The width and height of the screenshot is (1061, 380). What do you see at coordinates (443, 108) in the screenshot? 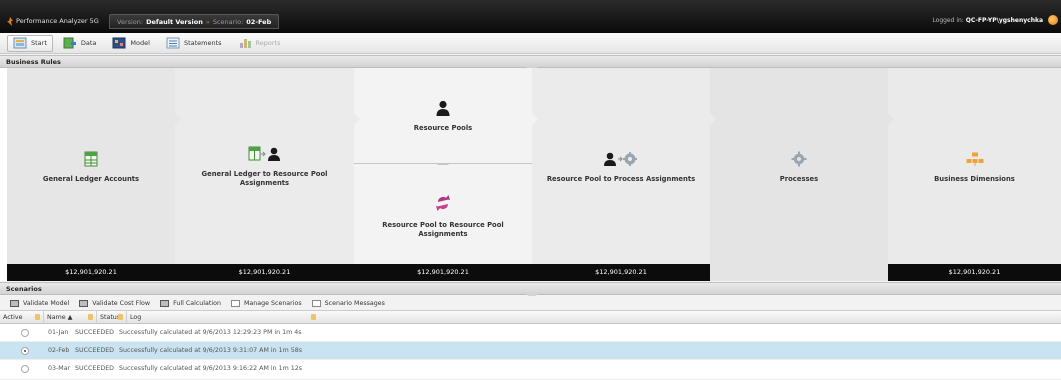
I see `person-icon` at bounding box center [443, 108].